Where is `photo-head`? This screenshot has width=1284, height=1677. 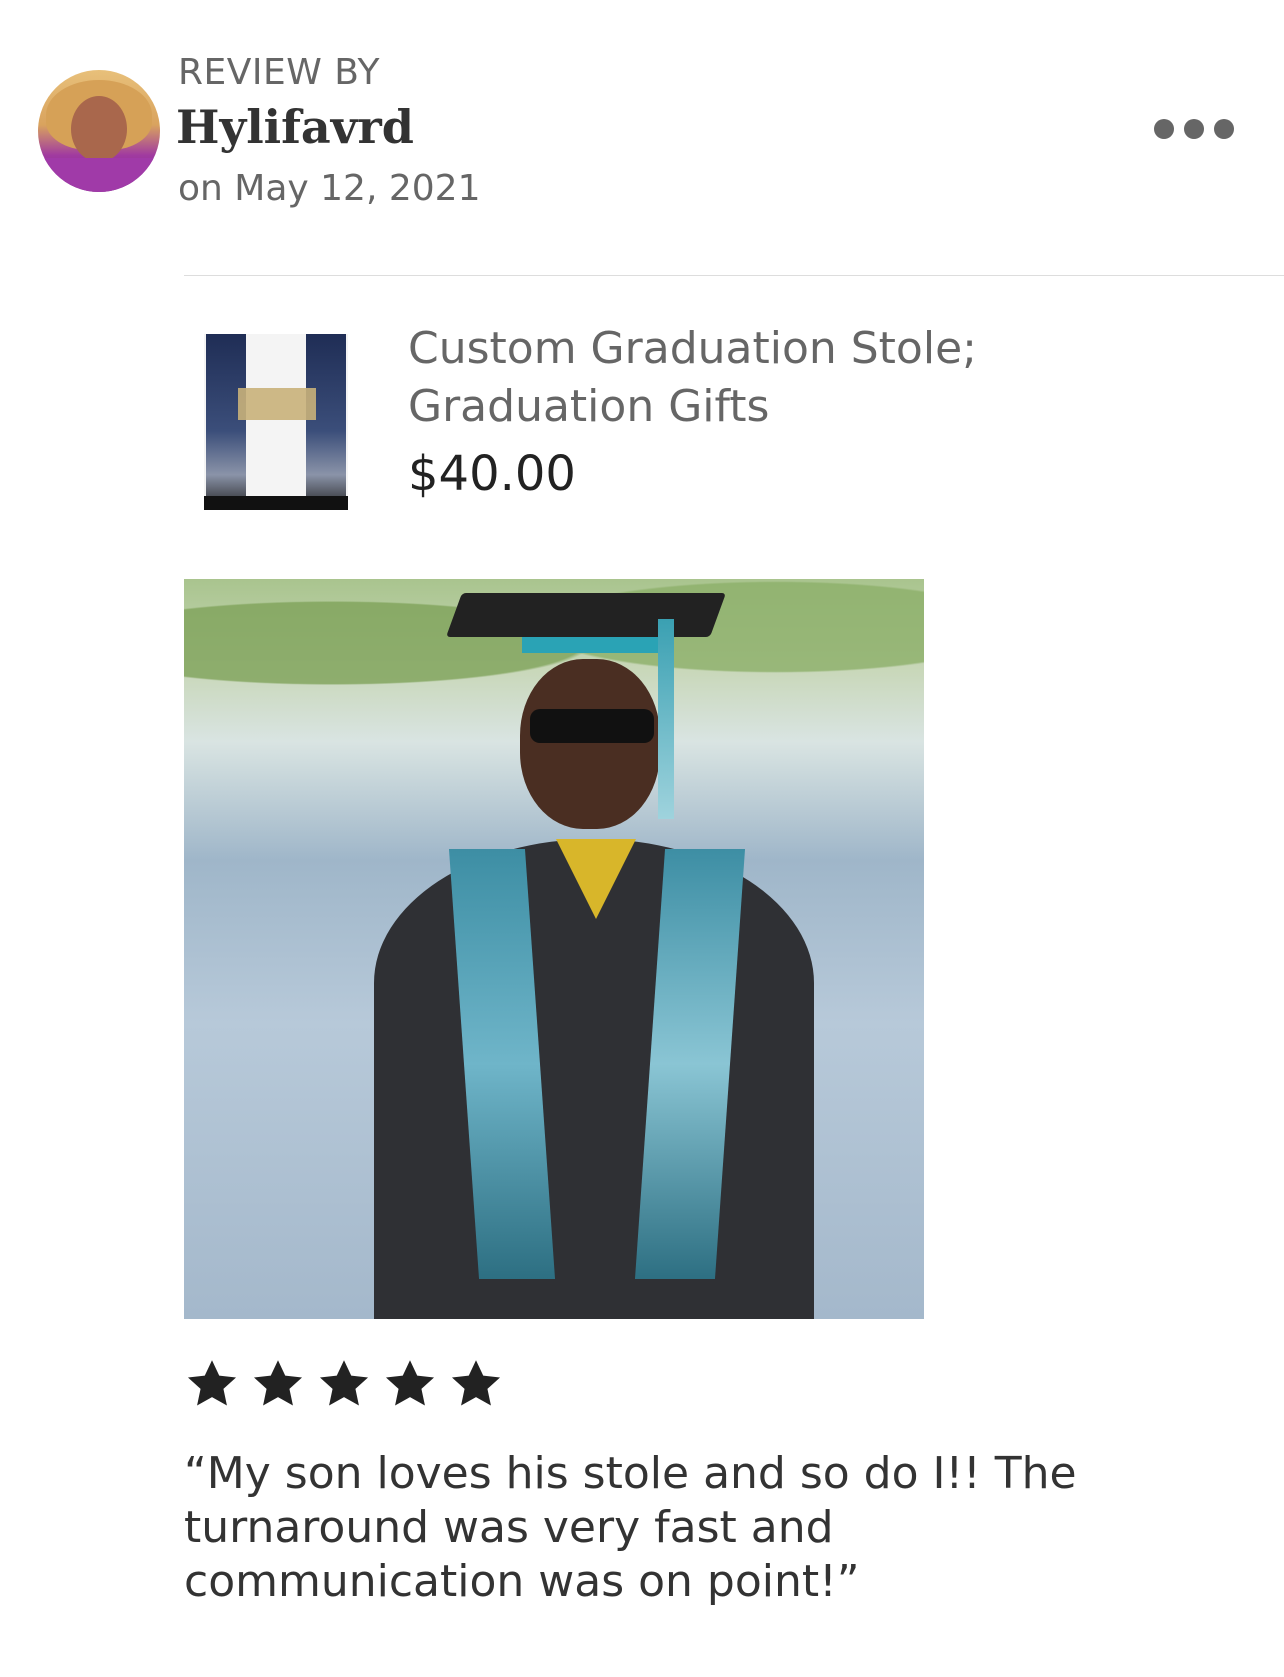 photo-head is located at coordinates (590, 744).